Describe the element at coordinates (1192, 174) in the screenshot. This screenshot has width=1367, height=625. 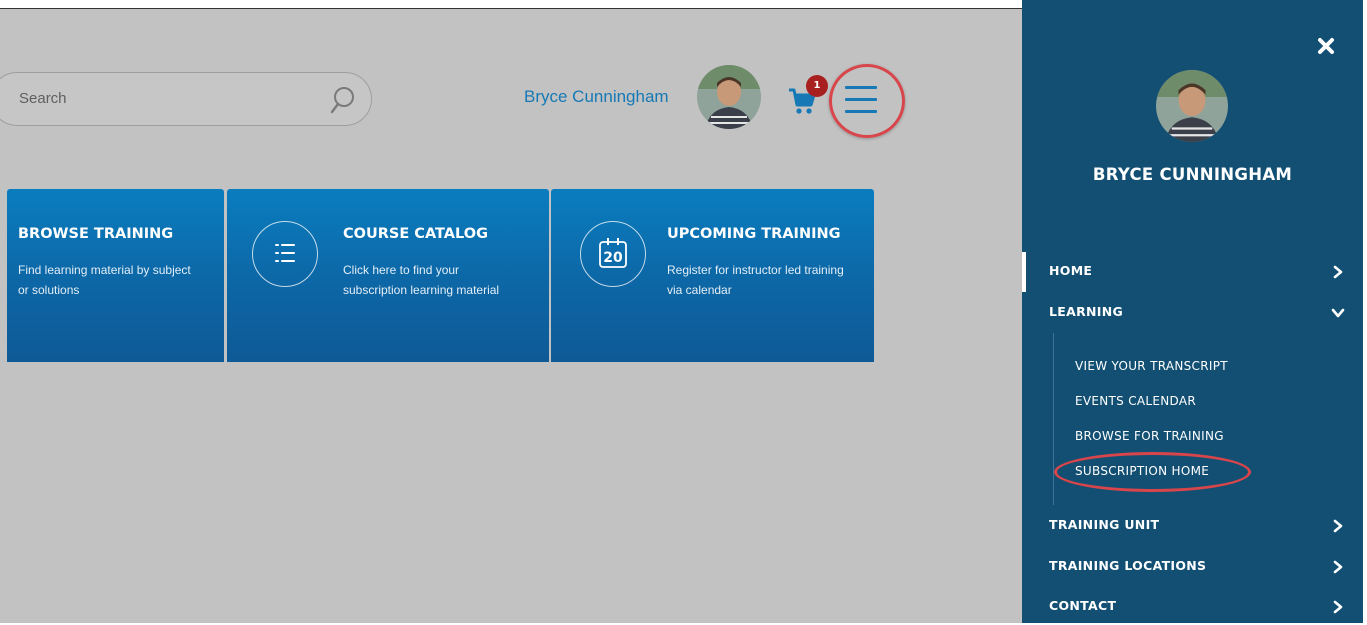
I see `sidebar-user-name: BRYCE CUNNINGHAM` at that location.